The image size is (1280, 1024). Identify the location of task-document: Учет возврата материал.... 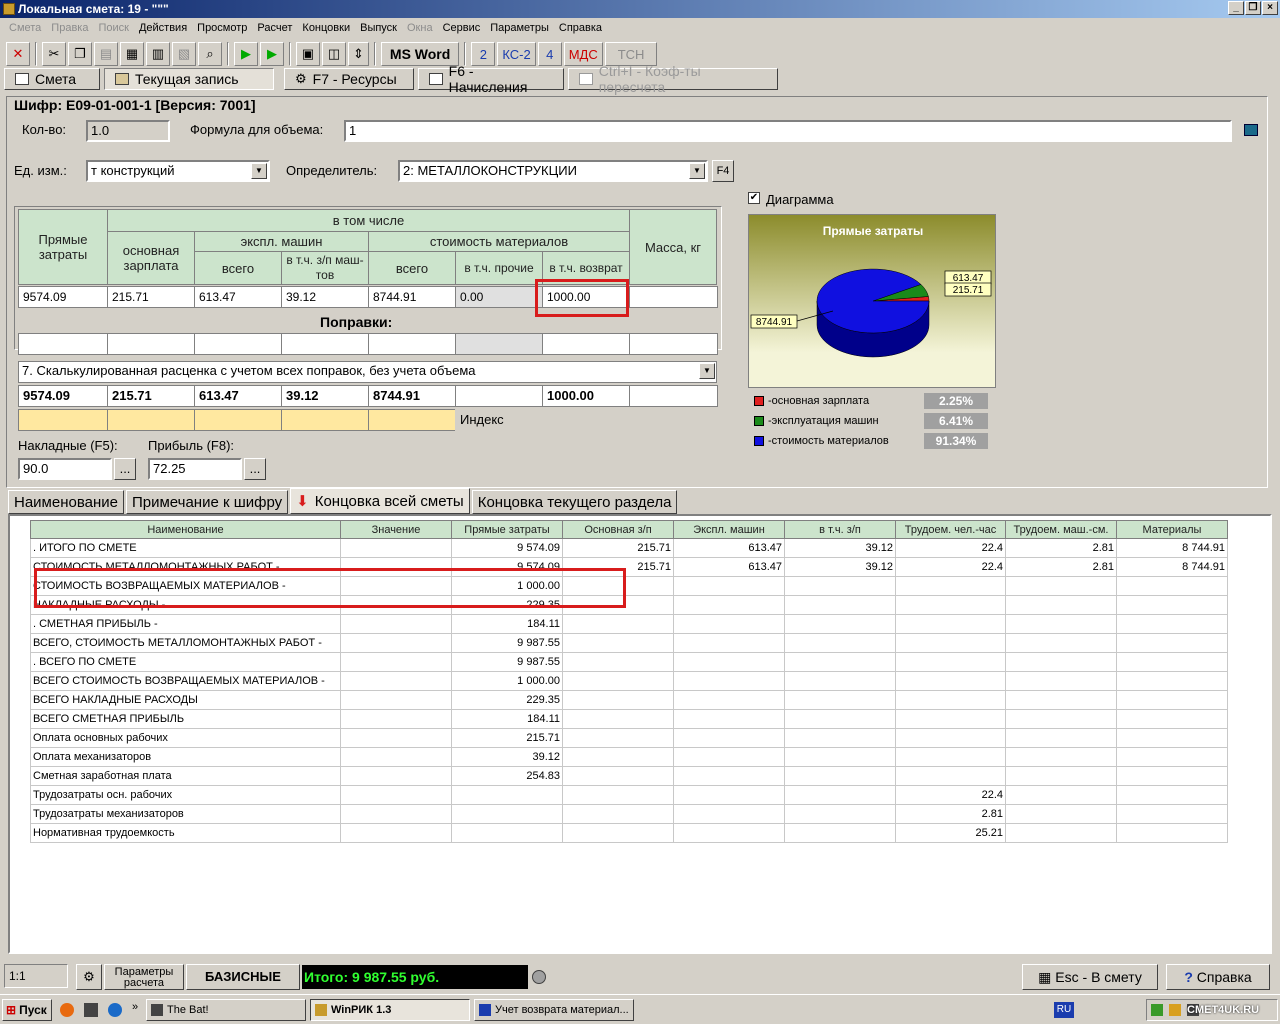
(554, 1010).